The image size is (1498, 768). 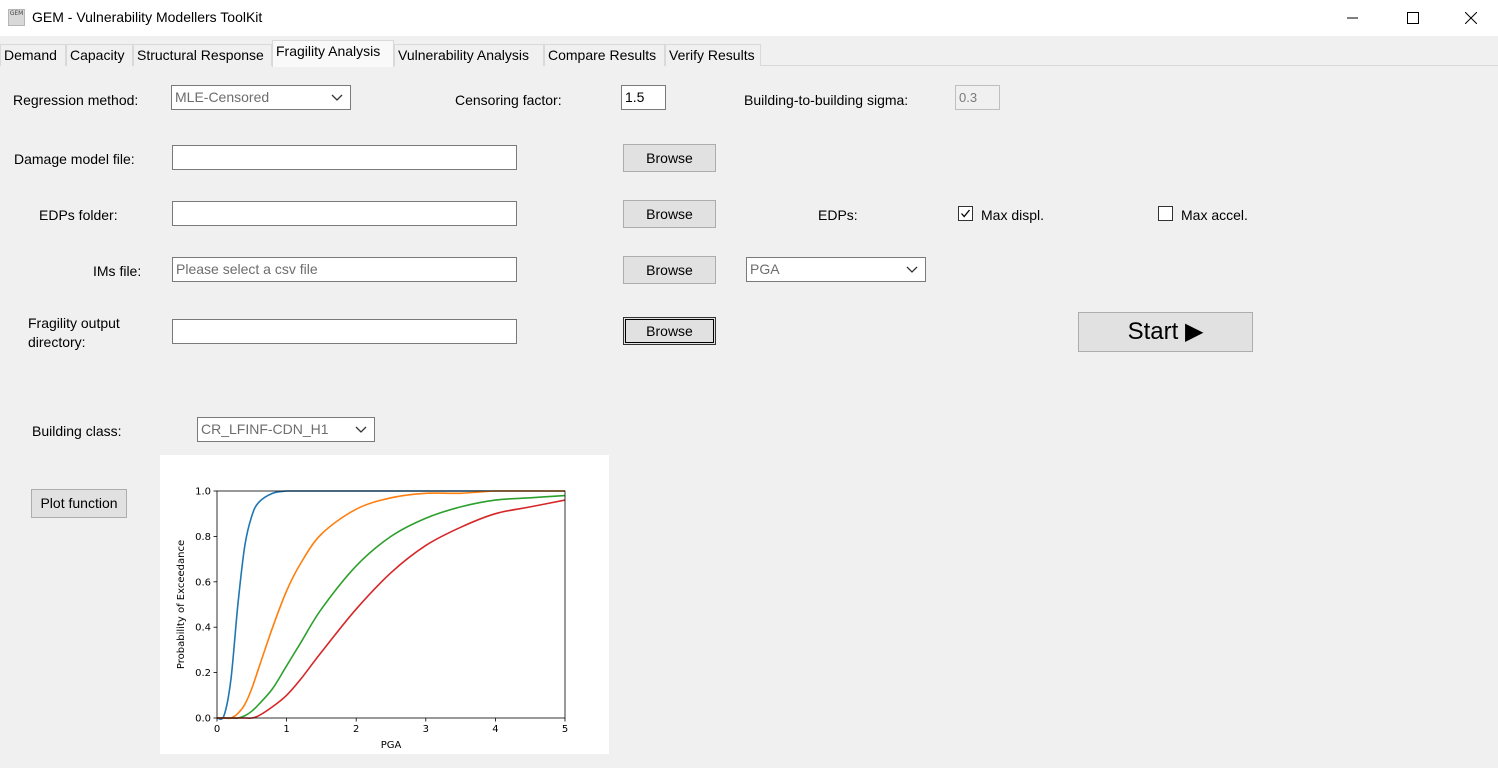 I want to click on plot-frame, so click(x=391, y=604).